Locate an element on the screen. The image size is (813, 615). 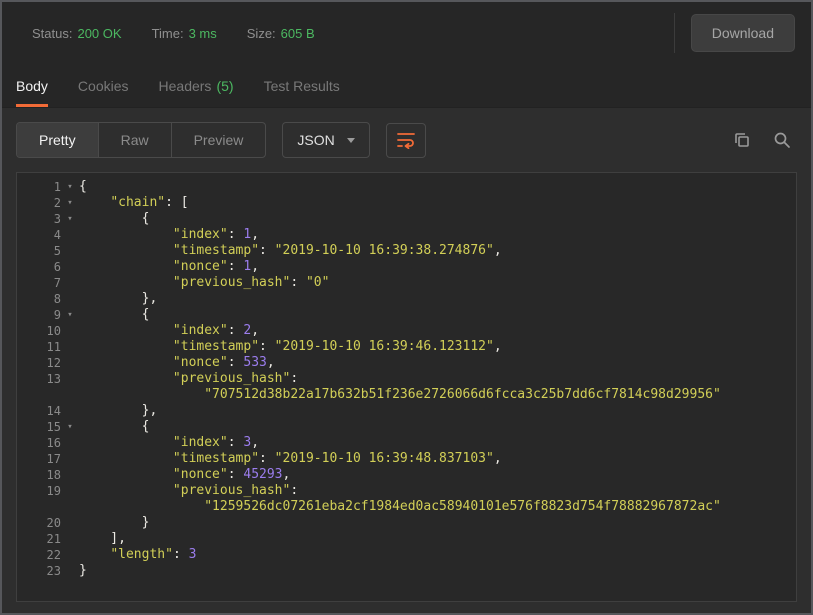
line-number: 6 is located at coordinates (57, 267).